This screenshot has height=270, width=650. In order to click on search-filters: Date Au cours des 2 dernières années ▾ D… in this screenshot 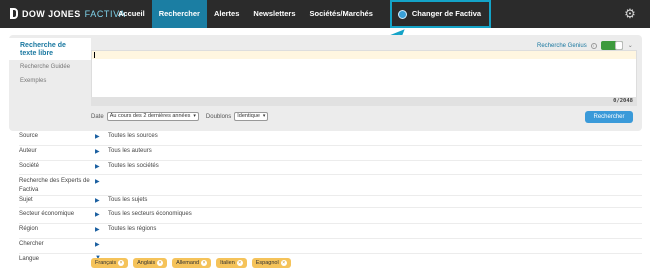, I will do `click(183, 116)`.